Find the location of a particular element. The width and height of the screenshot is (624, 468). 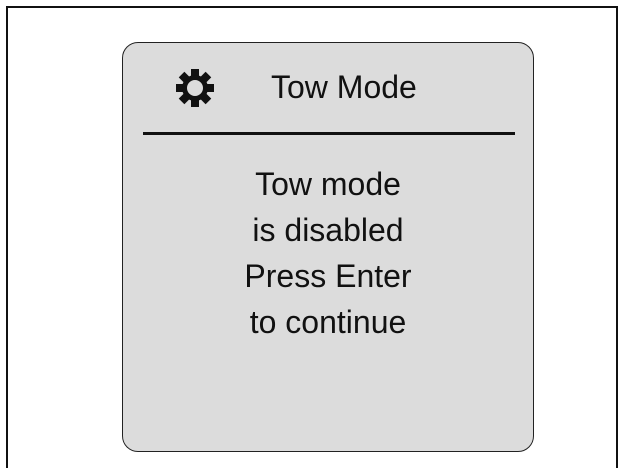

message-line: is disabled is located at coordinates (328, 230).